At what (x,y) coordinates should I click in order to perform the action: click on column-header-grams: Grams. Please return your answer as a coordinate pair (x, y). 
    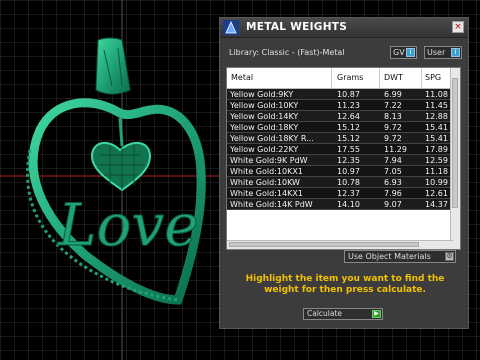
    Looking at the image, I should click on (350, 77).